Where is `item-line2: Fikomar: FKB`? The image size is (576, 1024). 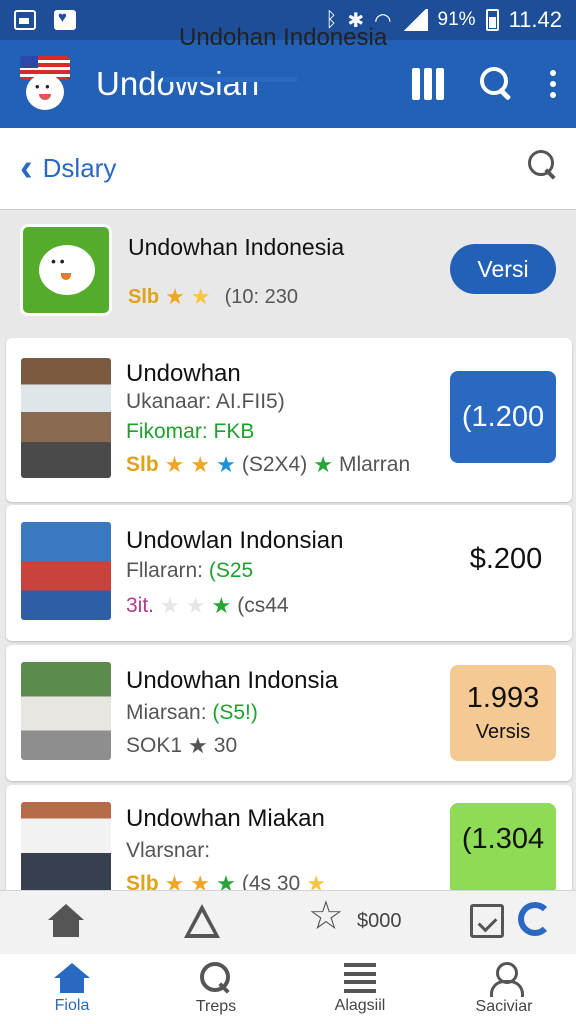
item-line2: Fikomar: FKB is located at coordinates (190, 431).